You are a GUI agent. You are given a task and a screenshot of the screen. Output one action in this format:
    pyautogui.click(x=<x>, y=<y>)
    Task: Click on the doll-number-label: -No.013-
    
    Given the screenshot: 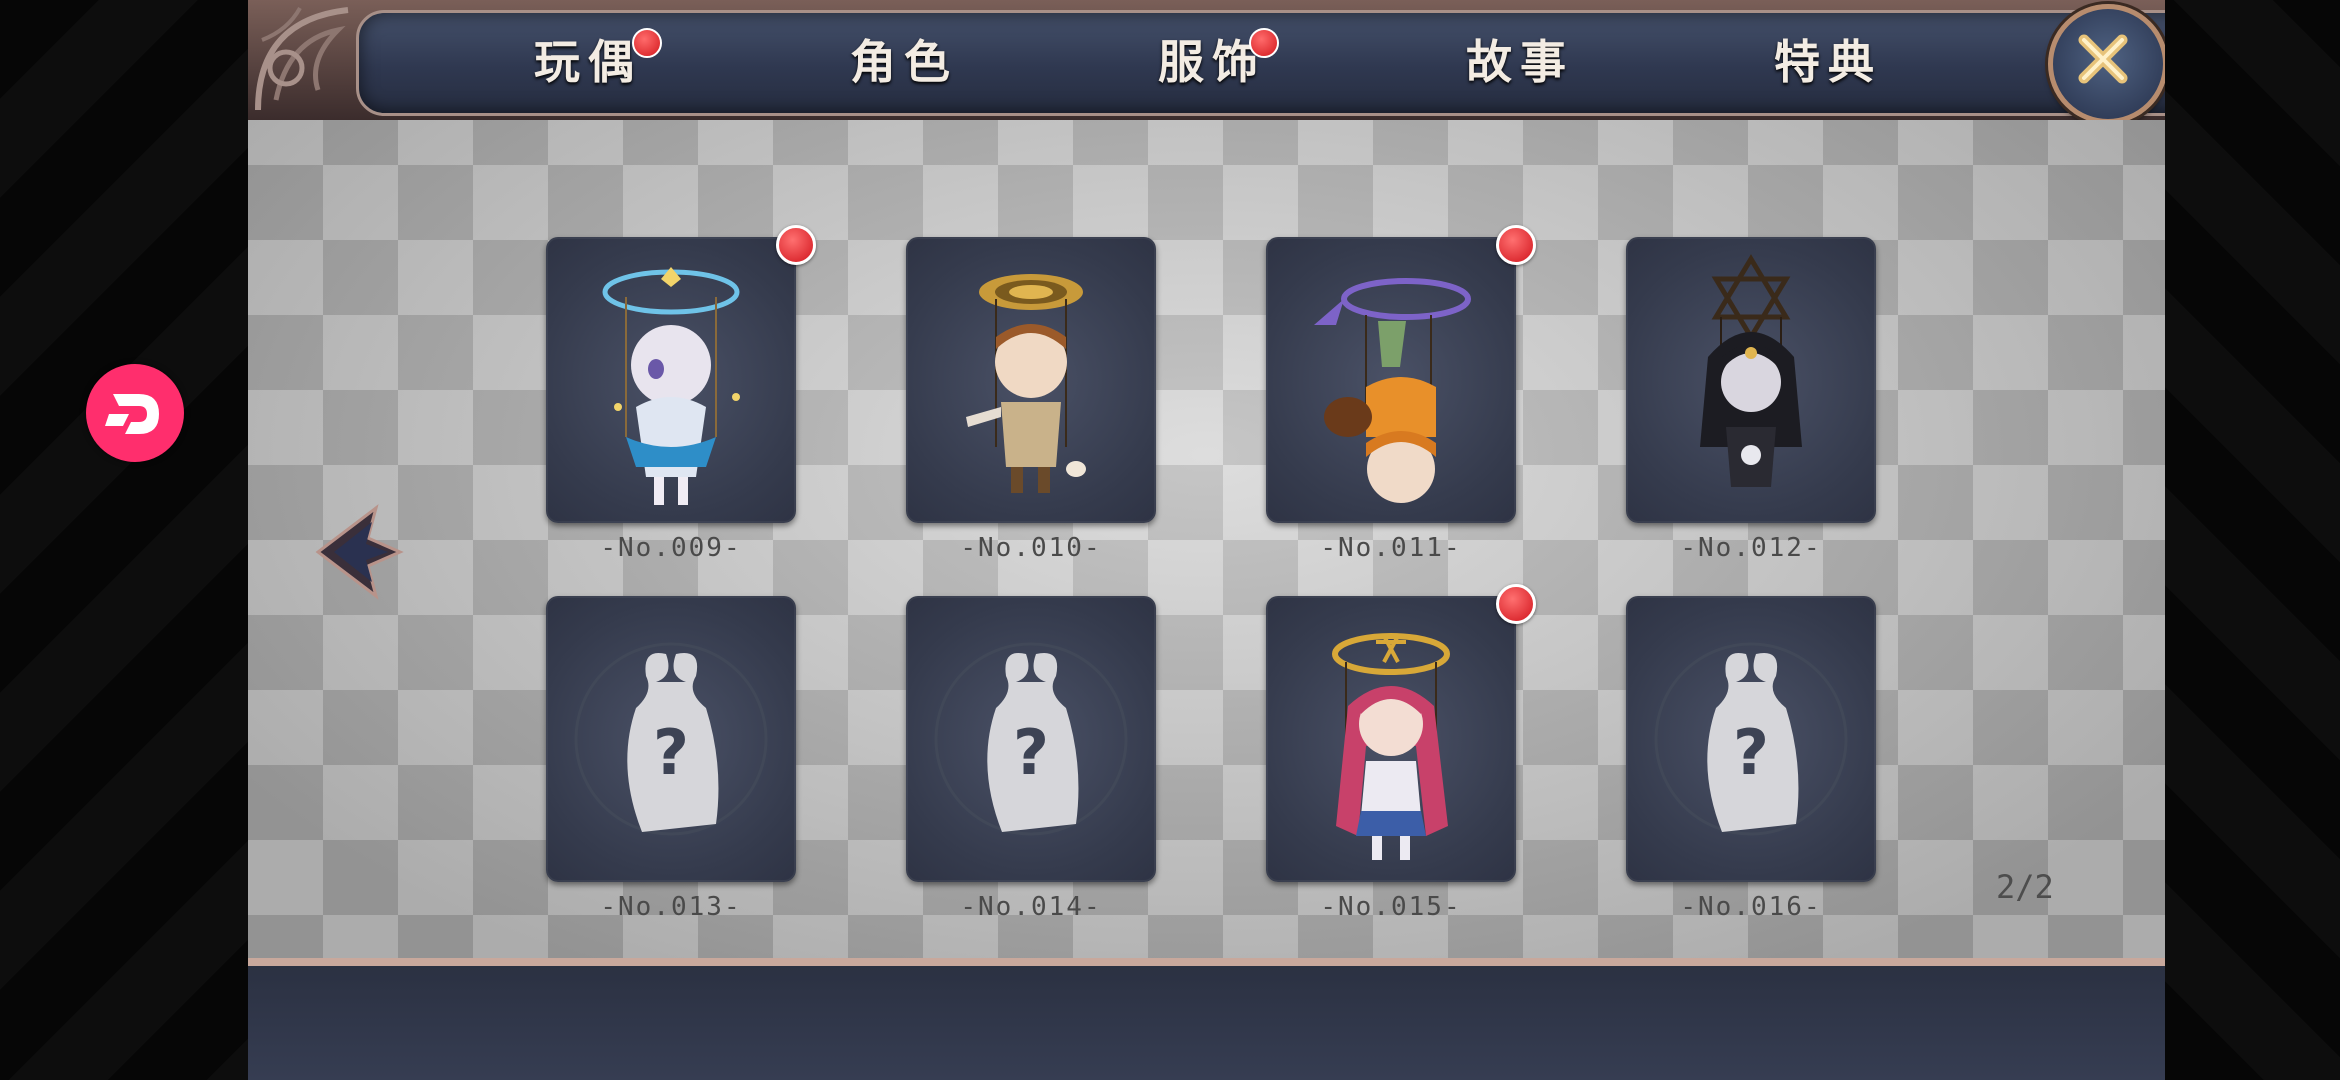 What is the action you would take?
    pyautogui.click(x=671, y=907)
    